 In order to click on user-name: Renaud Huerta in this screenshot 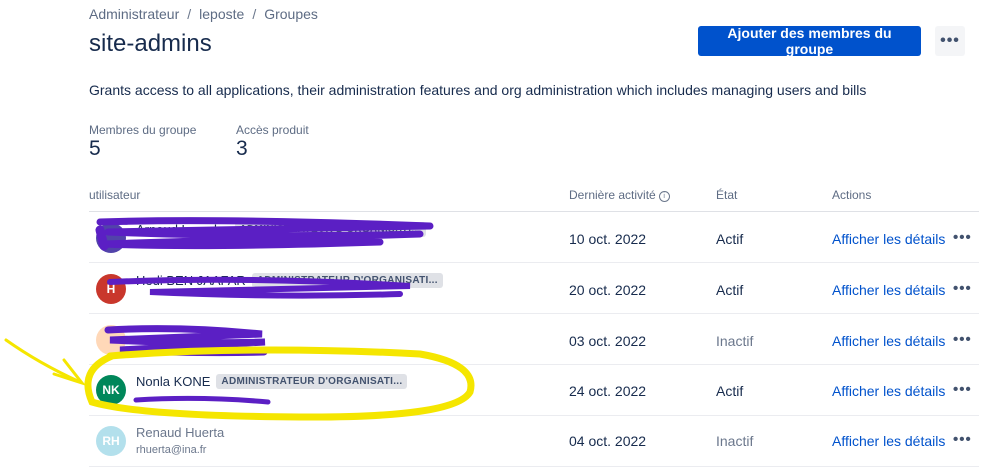, I will do `click(180, 432)`.